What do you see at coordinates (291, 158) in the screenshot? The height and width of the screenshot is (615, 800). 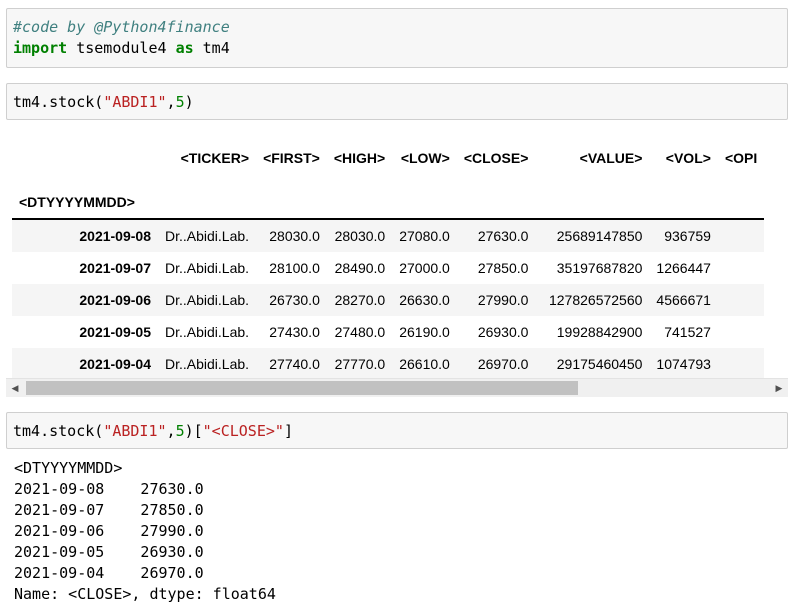 I see `column-header: <FIRST>` at bounding box center [291, 158].